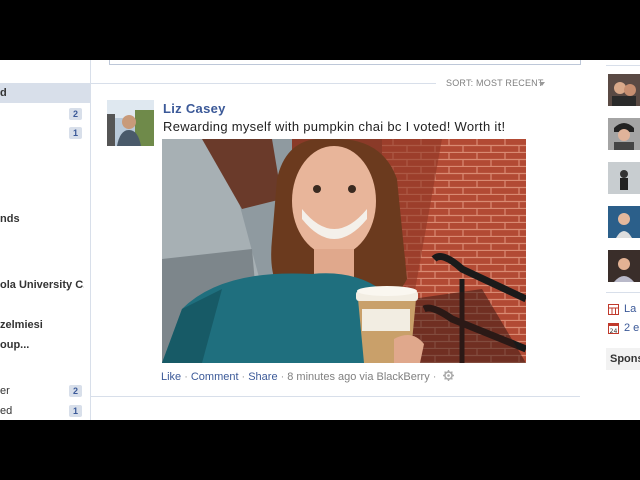 This screenshot has height=480, width=640. Describe the element at coordinates (45, 133) in the screenshot. I see `sidebar-item-events: 1` at that location.